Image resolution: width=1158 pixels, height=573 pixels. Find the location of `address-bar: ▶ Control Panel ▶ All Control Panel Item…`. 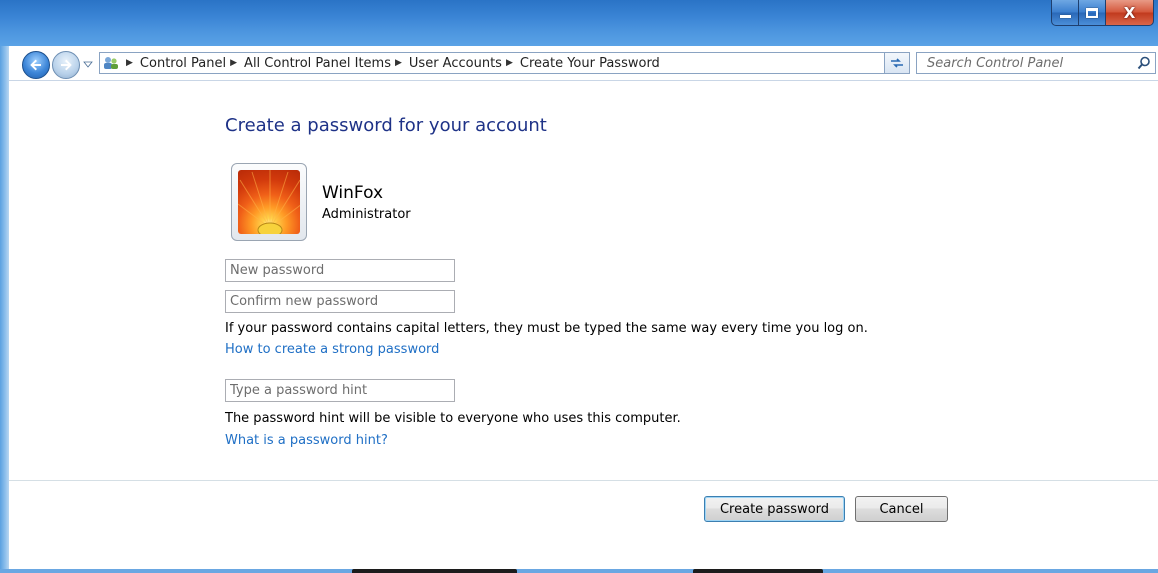

address-bar: ▶ Control Panel ▶ All Control Panel Item… is located at coordinates (500, 63).